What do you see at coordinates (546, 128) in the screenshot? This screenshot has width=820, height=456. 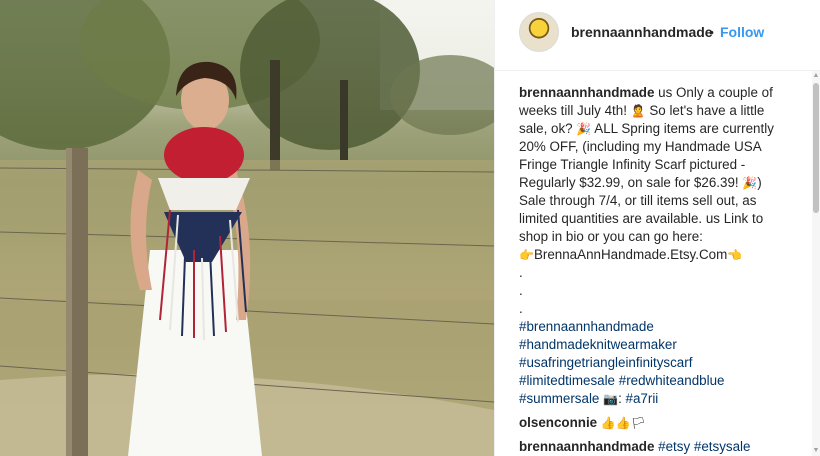 I see `caption-text: sale, ok?` at bounding box center [546, 128].